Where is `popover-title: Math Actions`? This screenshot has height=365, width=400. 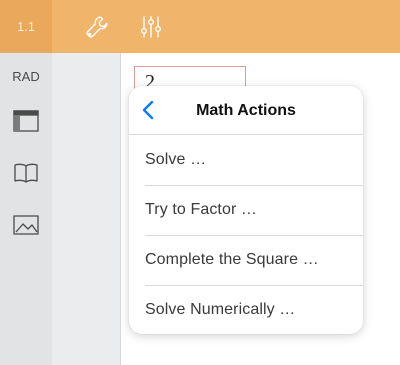
popover-title: Math Actions is located at coordinates (246, 110).